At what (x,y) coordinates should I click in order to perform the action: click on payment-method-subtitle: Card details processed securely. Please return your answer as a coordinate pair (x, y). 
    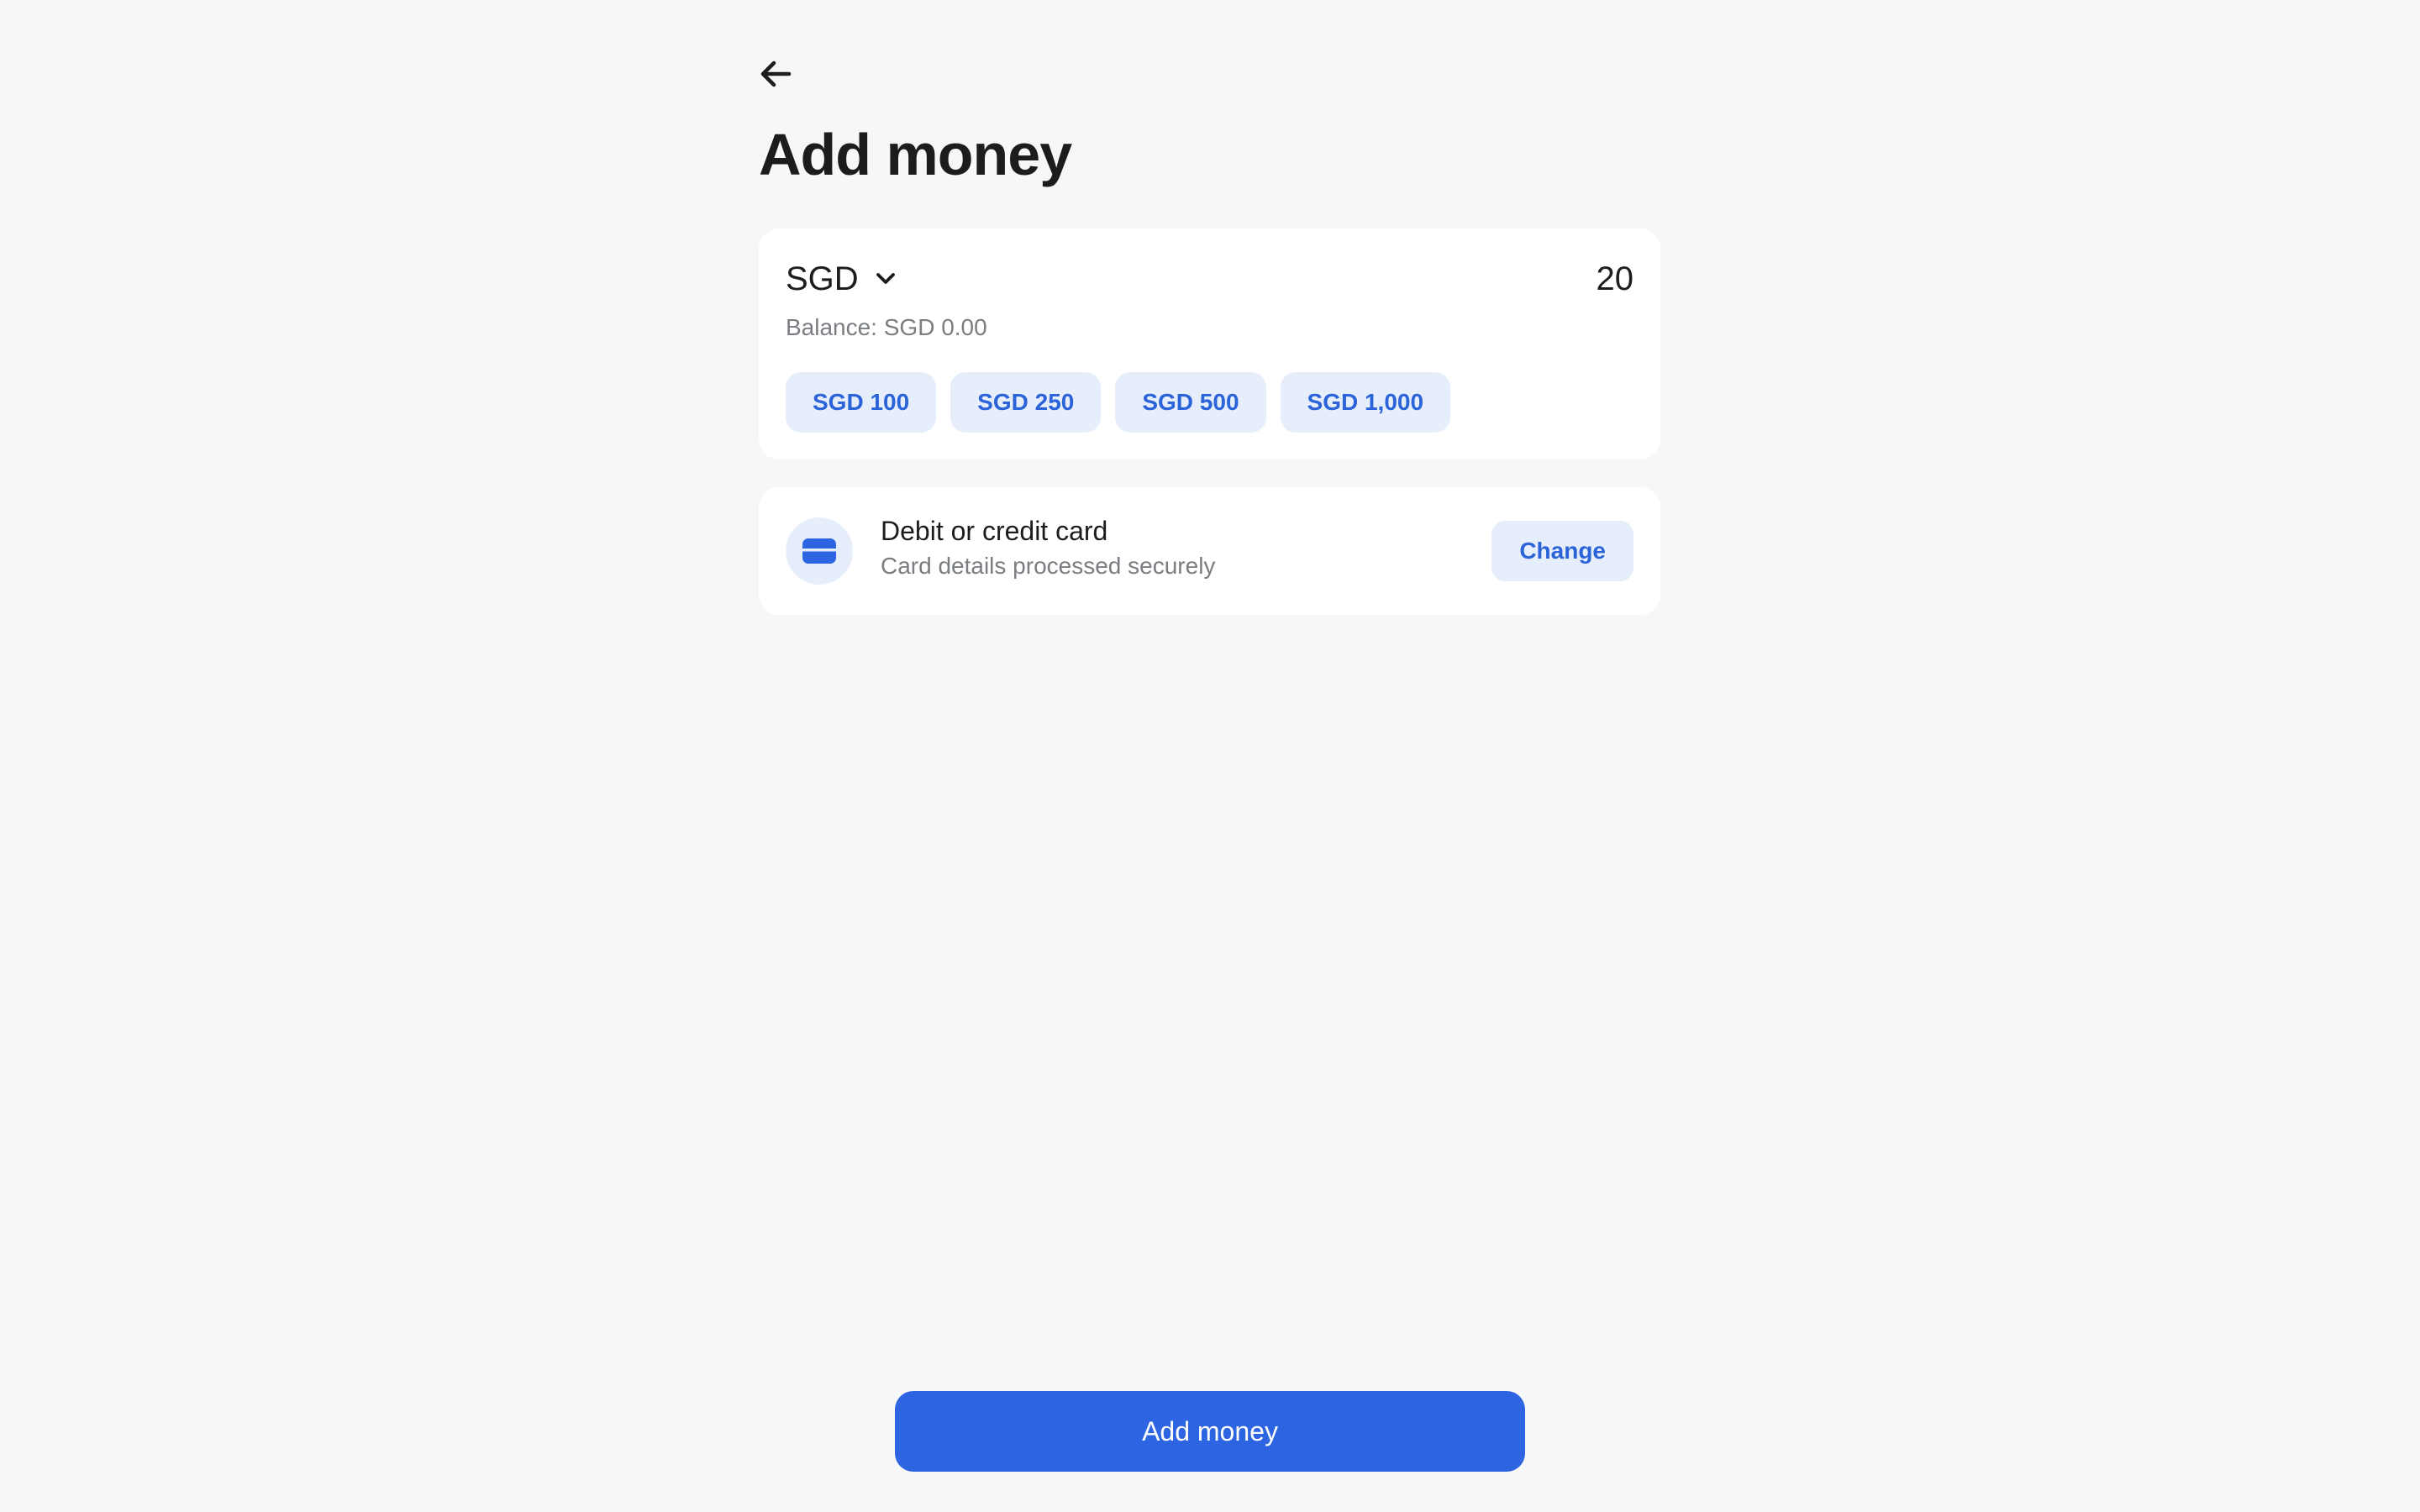
    Looking at the image, I should click on (1048, 566).